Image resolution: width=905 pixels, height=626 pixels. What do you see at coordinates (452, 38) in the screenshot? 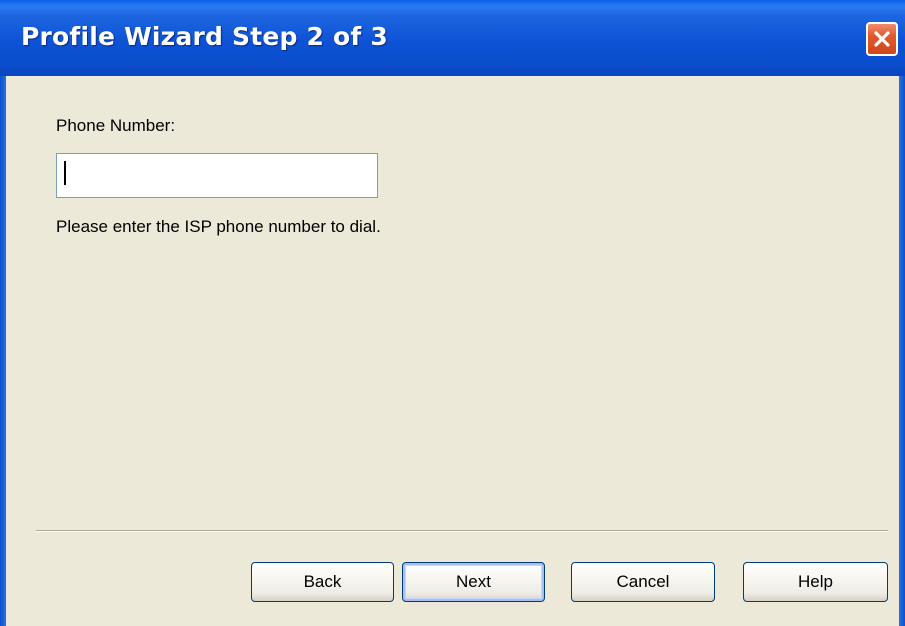
I see `title-bar: Profile Wizard Step 2 of 3` at bounding box center [452, 38].